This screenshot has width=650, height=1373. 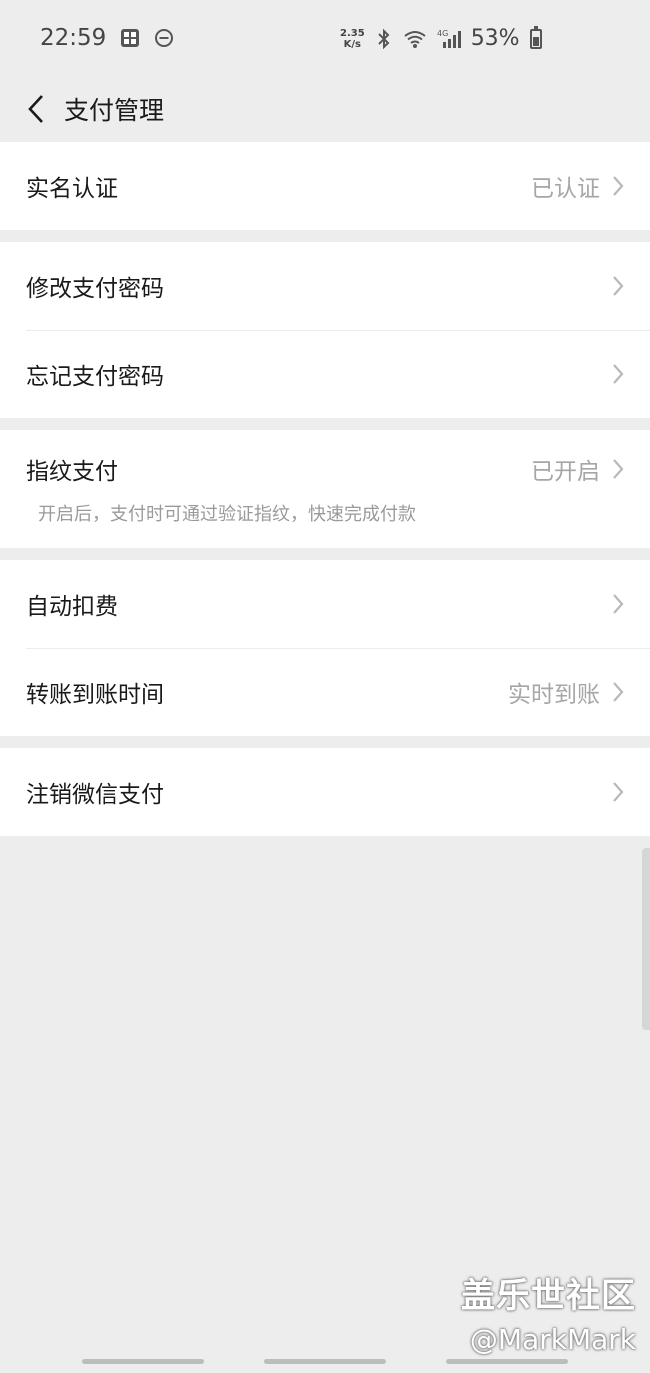 What do you see at coordinates (646, 939) in the screenshot?
I see `scrollbar` at bounding box center [646, 939].